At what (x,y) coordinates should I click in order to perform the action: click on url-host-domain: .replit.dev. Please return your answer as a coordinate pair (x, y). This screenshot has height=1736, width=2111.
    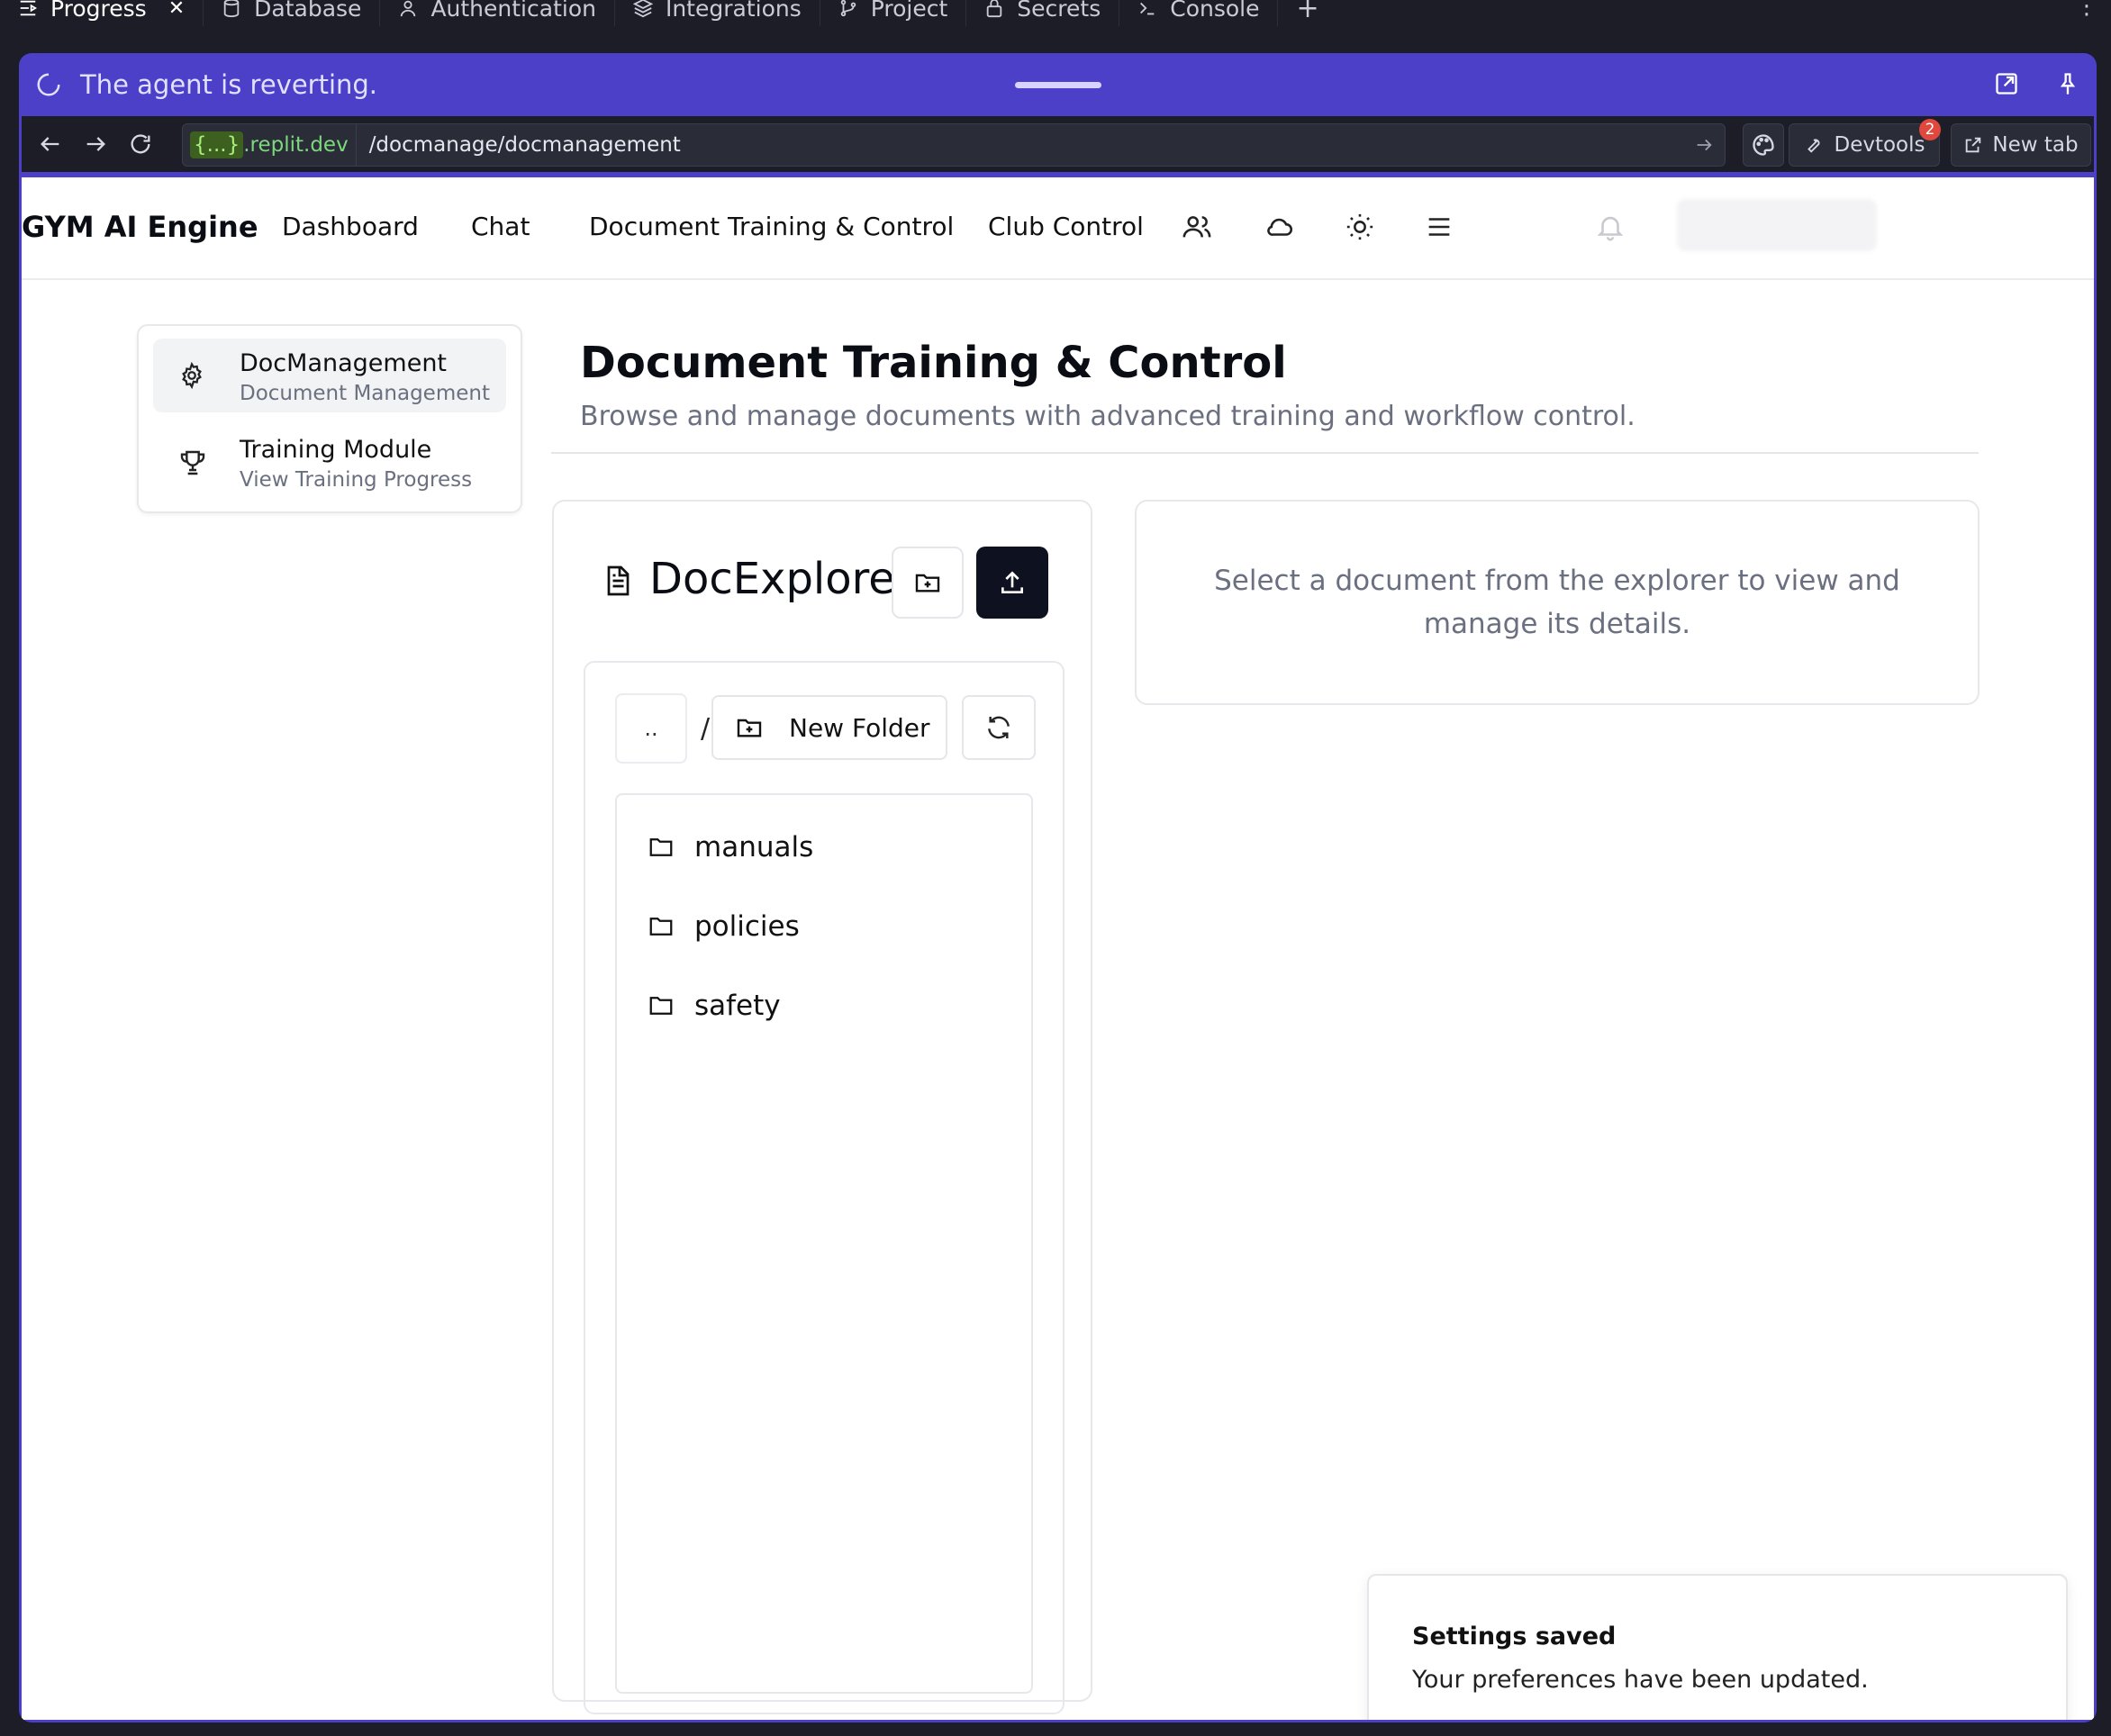
    Looking at the image, I should click on (296, 145).